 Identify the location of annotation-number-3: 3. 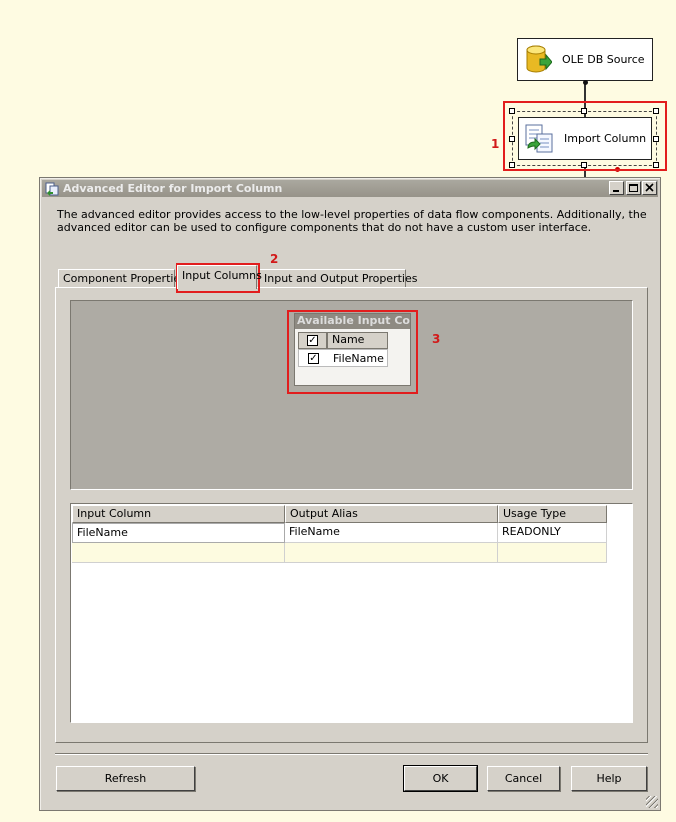
(436, 339).